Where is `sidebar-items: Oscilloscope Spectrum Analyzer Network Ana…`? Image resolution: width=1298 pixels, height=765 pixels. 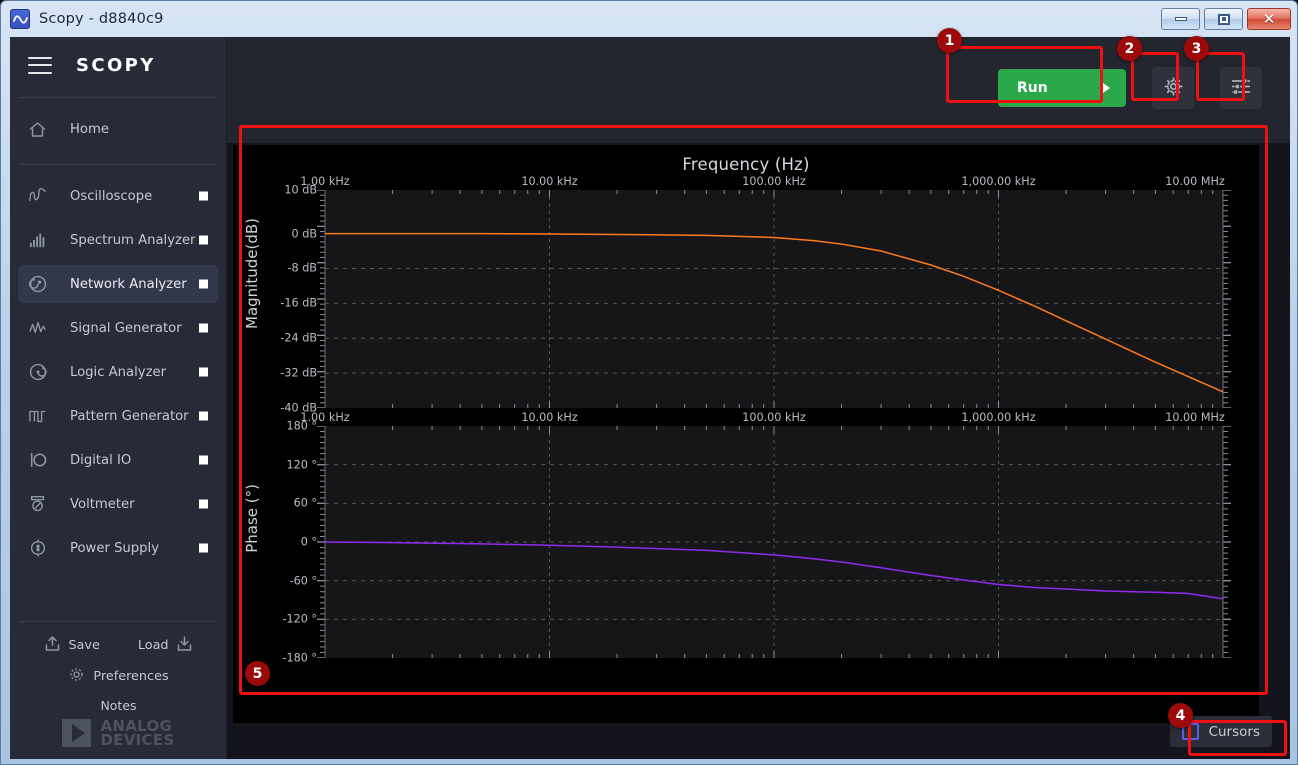 sidebar-items: Oscilloscope Spectrum Analyzer Network Ana… is located at coordinates (118, 375).